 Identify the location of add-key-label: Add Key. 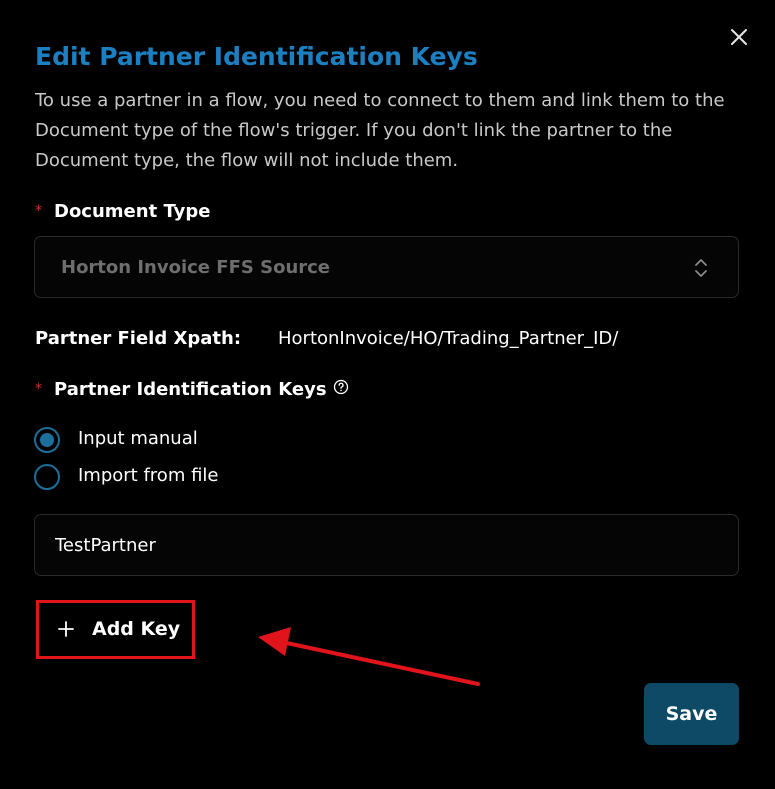
(136, 629).